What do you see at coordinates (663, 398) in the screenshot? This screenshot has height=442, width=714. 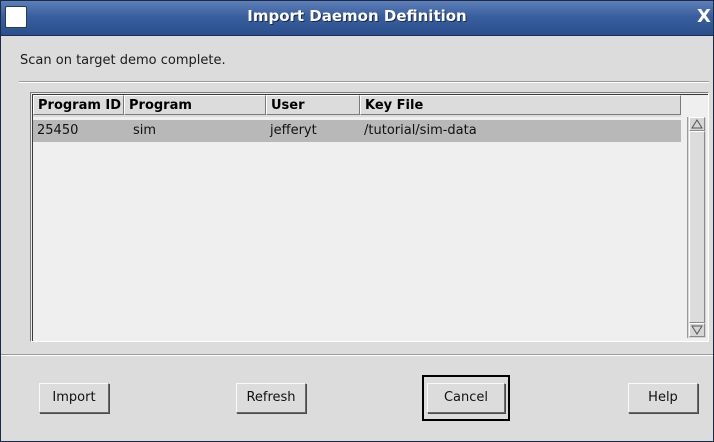 I see `help-button: Help` at bounding box center [663, 398].